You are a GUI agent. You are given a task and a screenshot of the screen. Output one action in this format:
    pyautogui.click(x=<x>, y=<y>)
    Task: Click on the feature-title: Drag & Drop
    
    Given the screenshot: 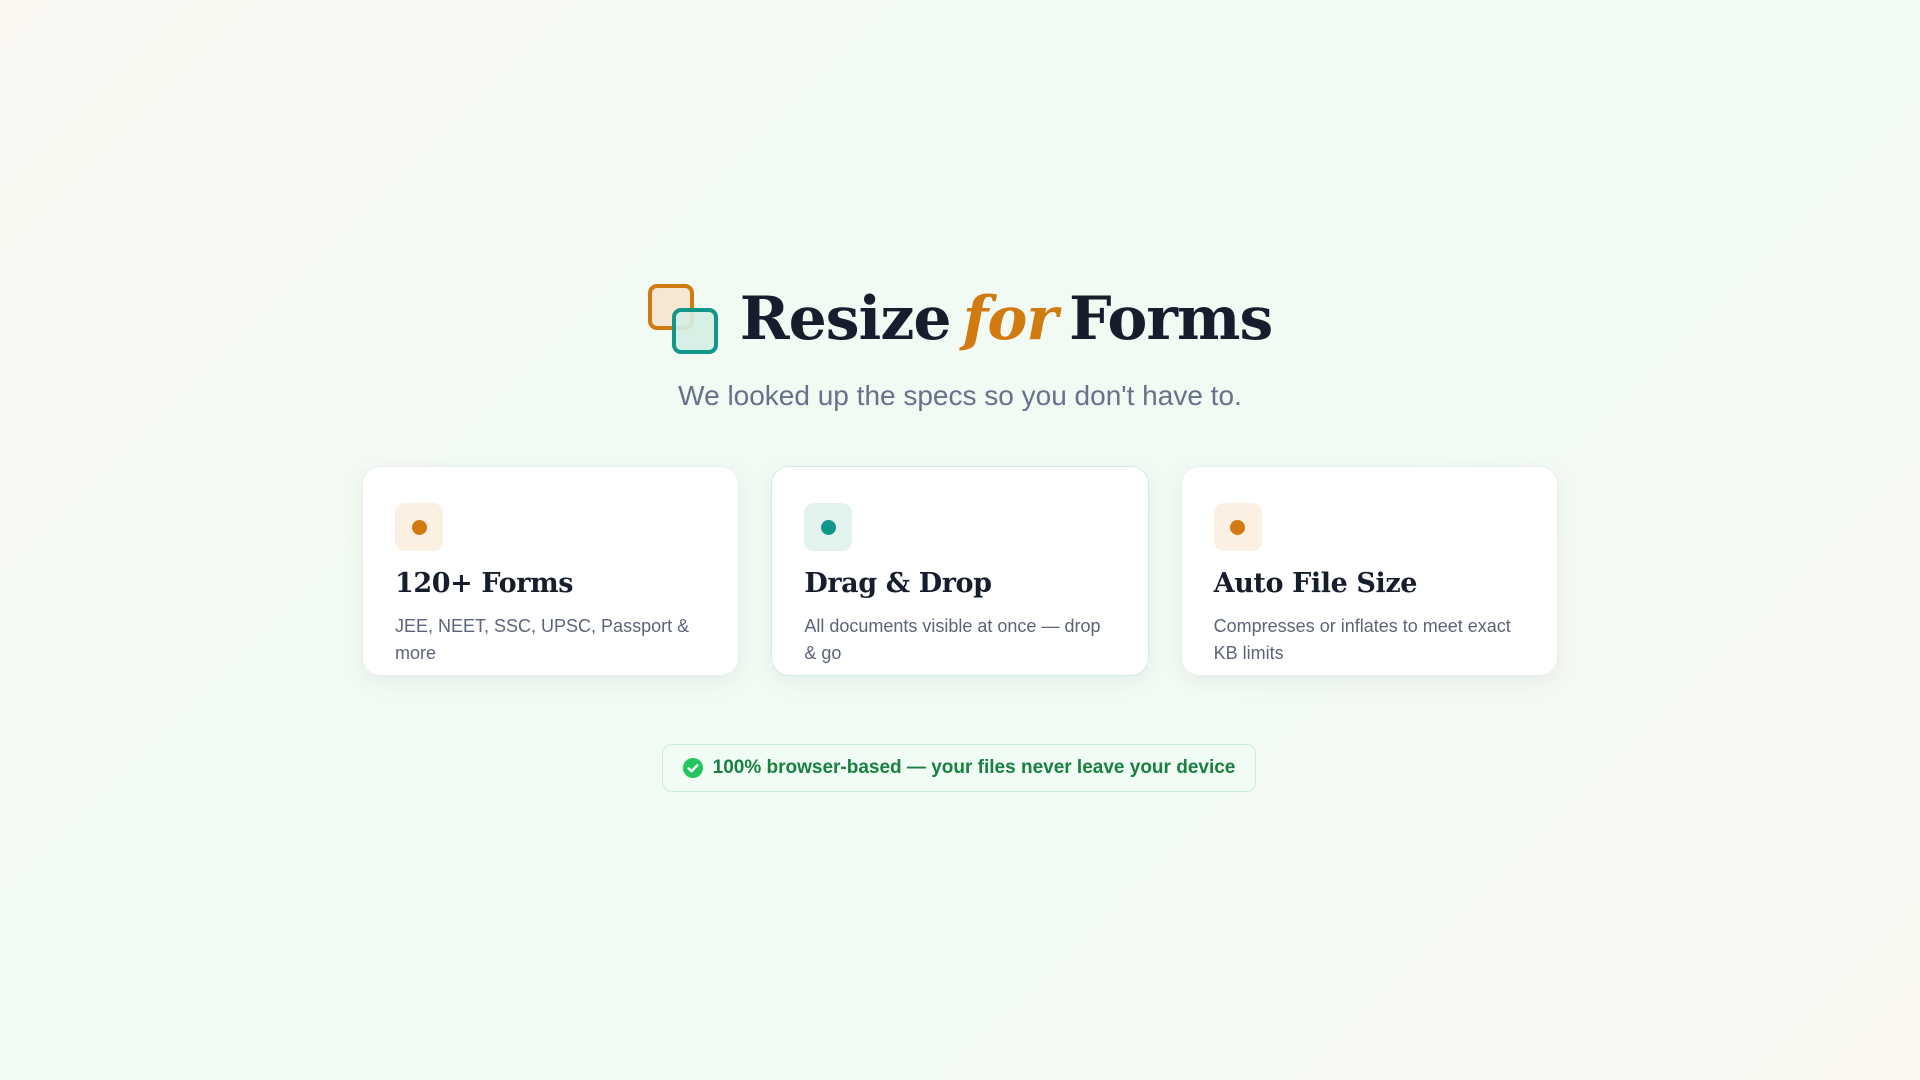 What is the action you would take?
    pyautogui.click(x=898, y=583)
    